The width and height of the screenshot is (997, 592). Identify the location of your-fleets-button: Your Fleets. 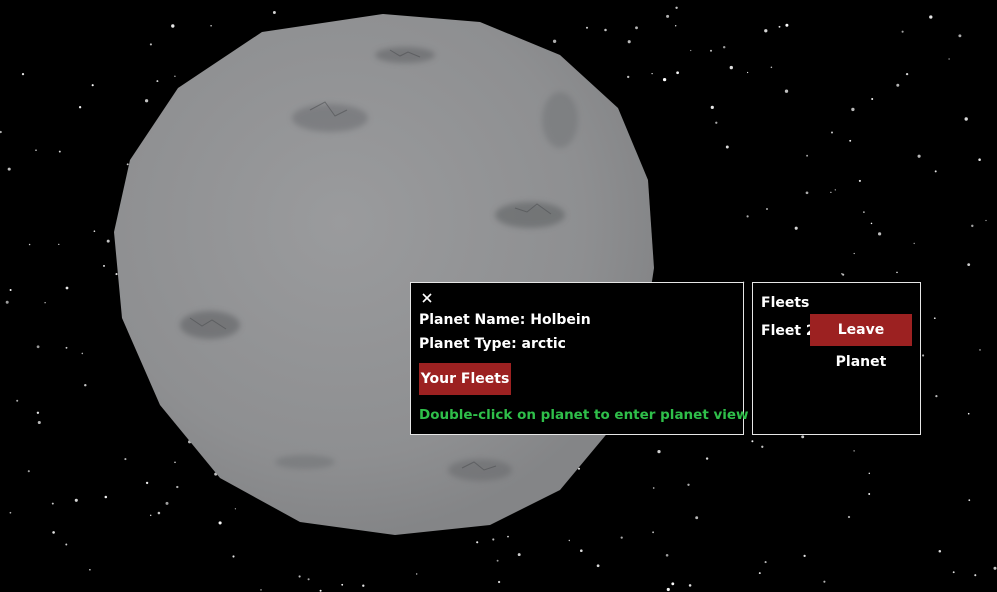
(465, 379).